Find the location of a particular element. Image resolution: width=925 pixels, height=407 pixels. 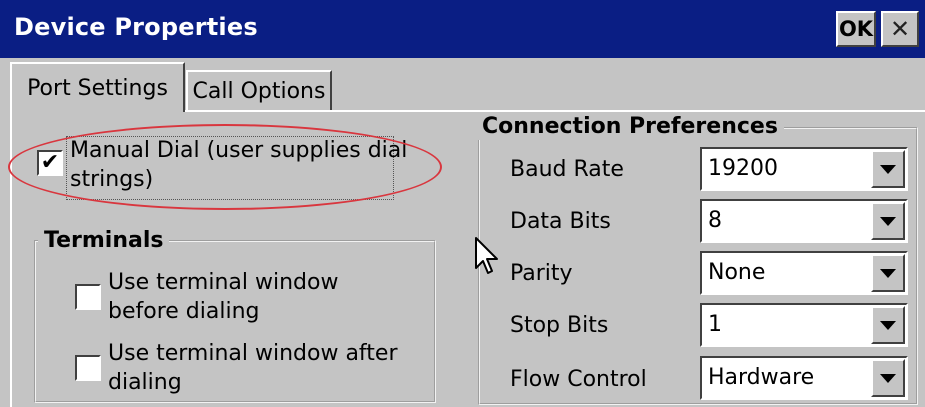

tab-port-settings: Port Settings is located at coordinates (97, 87).